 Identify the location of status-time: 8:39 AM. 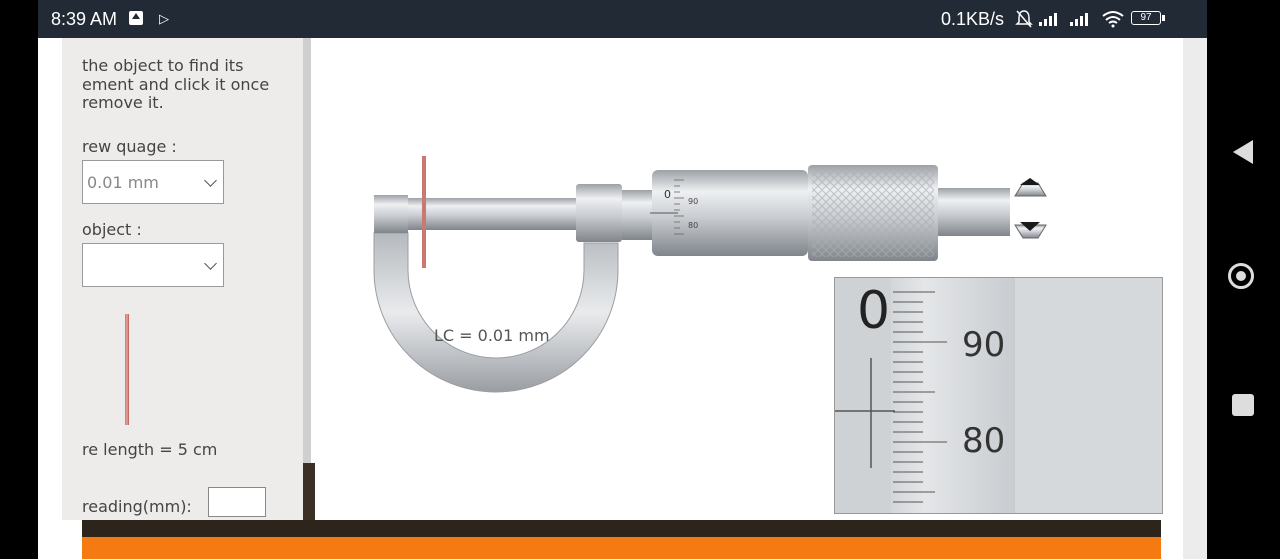
(84, 19).